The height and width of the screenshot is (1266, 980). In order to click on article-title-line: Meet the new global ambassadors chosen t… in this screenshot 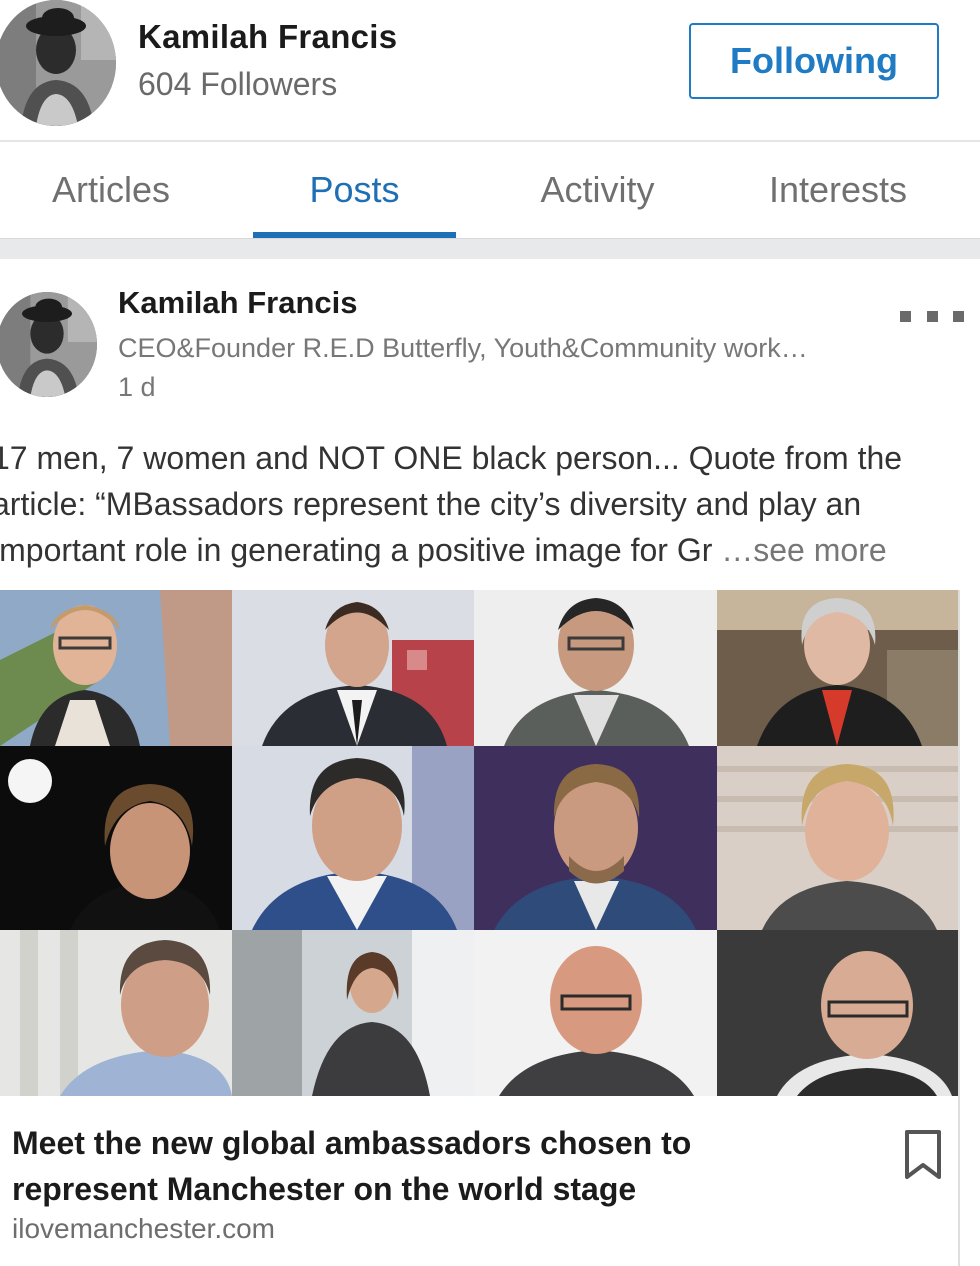, I will do `click(352, 1143)`.